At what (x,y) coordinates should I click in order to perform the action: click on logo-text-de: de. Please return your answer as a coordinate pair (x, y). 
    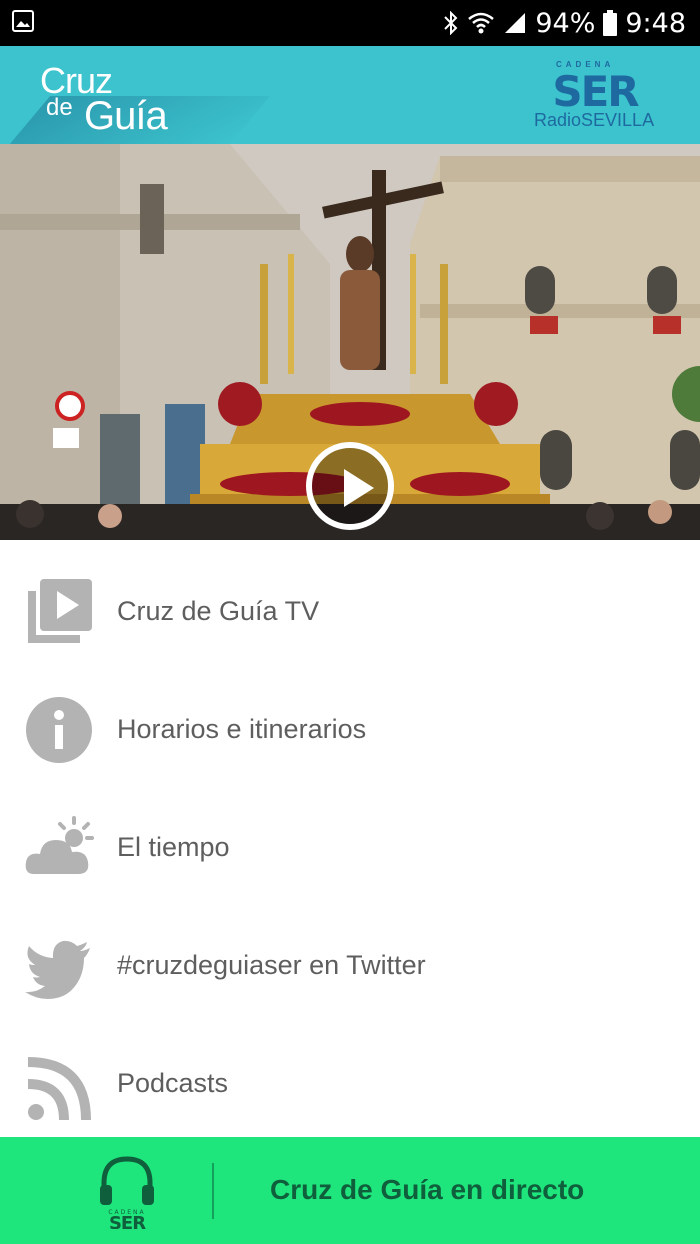
    Looking at the image, I should click on (59, 107).